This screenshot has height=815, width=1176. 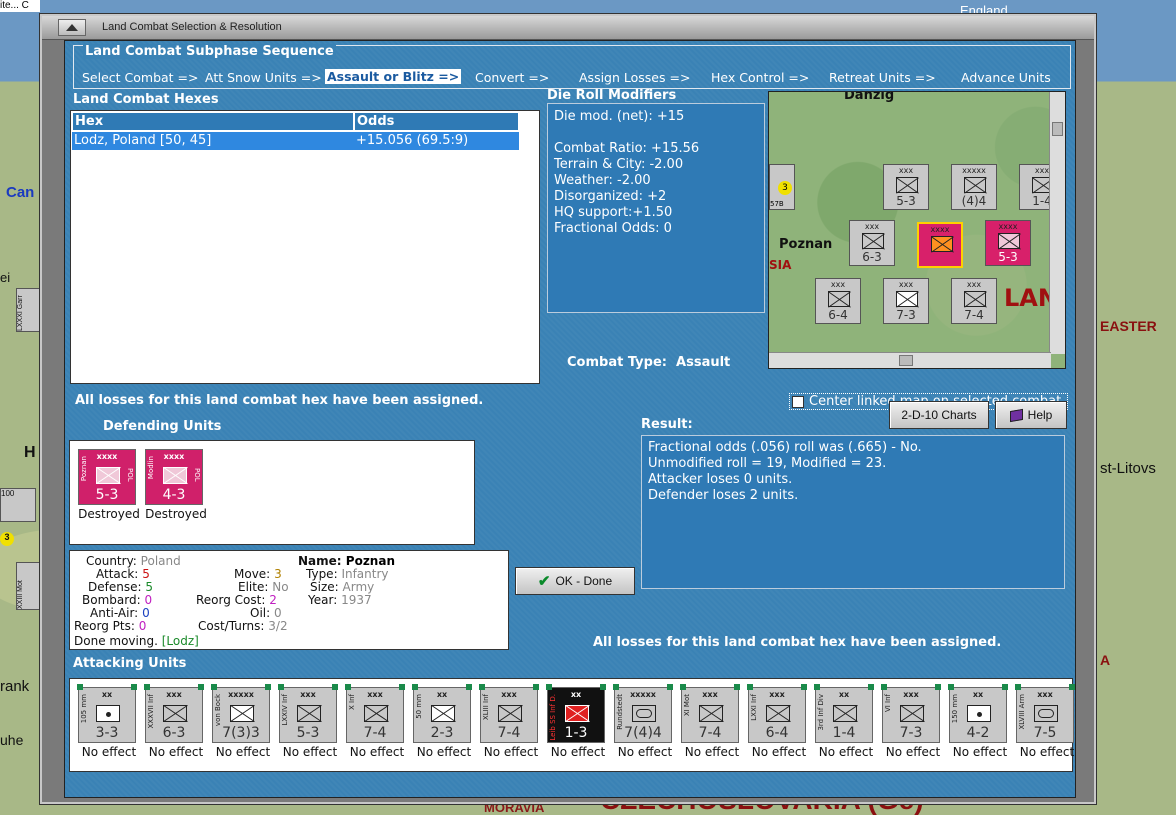 I want to click on attacker-unit: xx Leib SS Inf D. 1-3 No effect, so click(x=576, y=721).